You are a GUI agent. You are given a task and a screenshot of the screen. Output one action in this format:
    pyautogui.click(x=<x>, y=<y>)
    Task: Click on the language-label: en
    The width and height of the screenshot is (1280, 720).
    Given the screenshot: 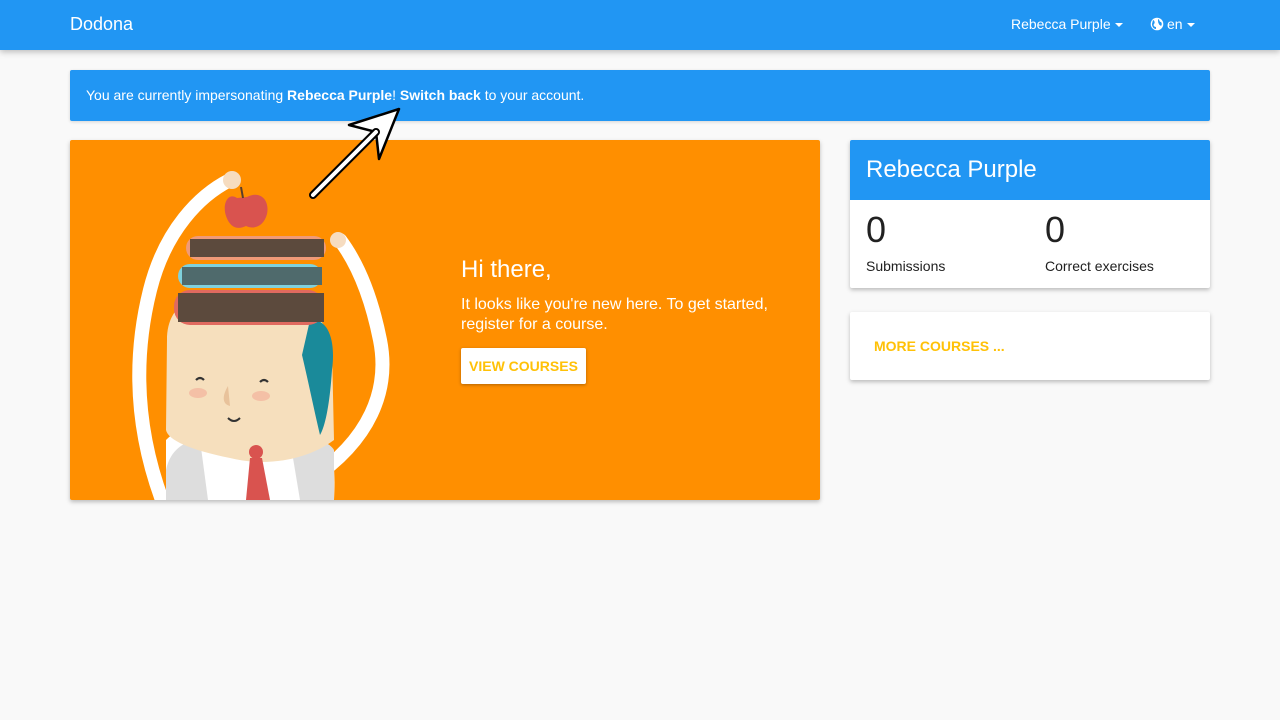 What is the action you would take?
    pyautogui.click(x=1175, y=24)
    